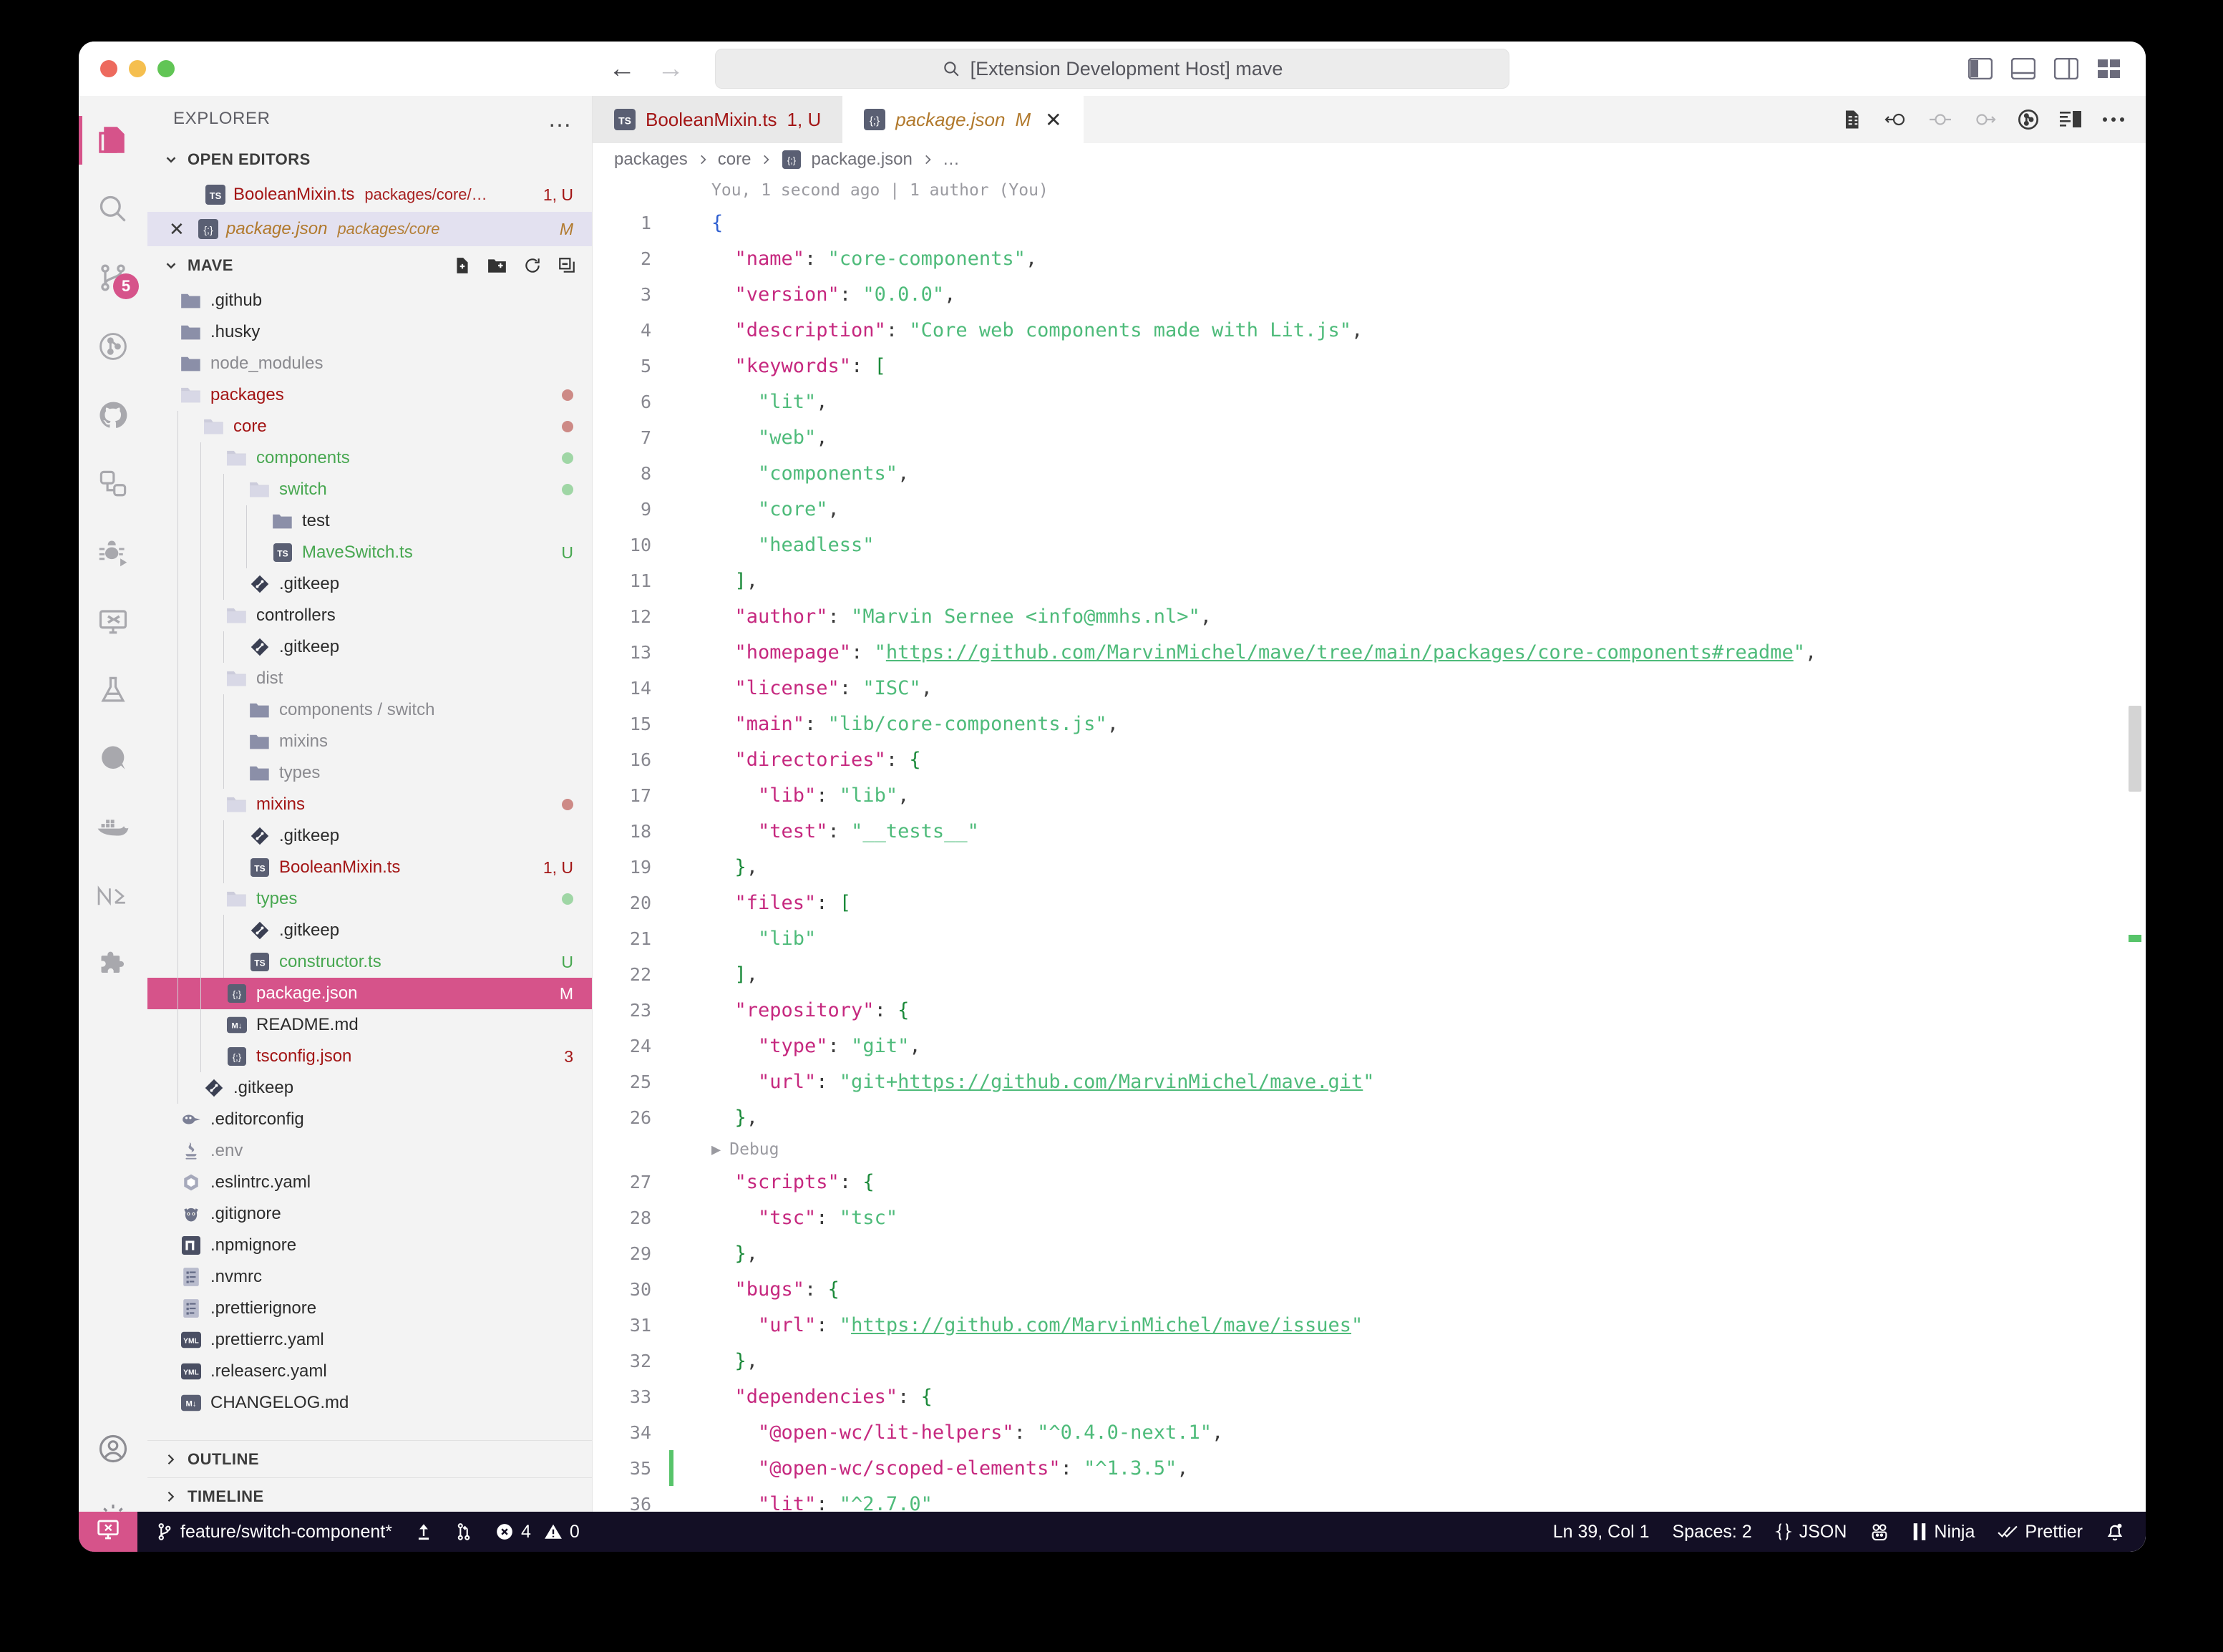  Describe the element at coordinates (1602, 1532) in the screenshot. I see `status-cursor-position: Ln 39, Col 1` at that location.